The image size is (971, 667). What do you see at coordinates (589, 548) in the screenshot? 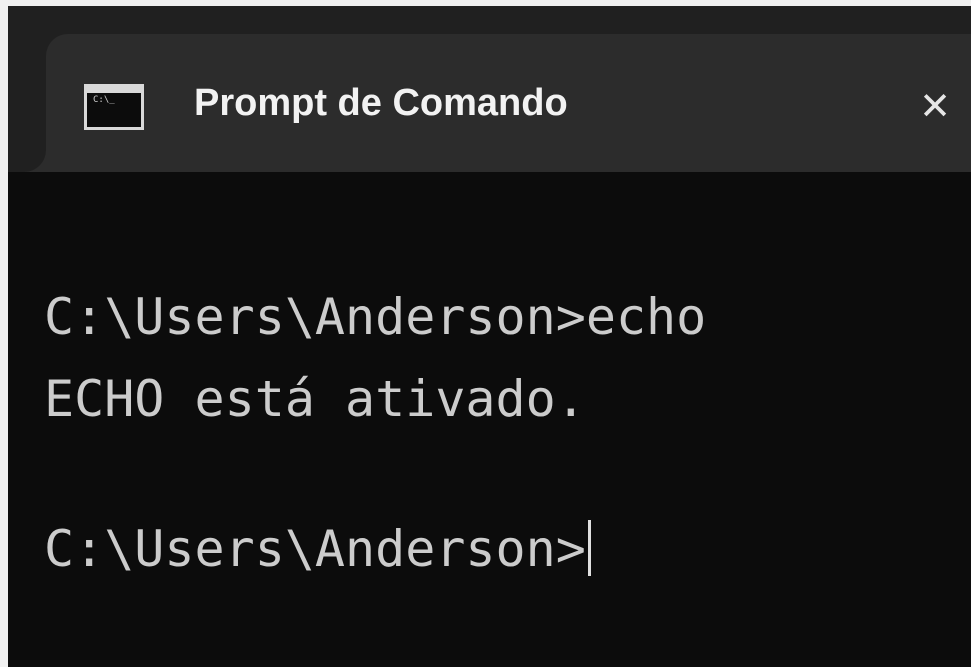
I see `text-cursor` at bounding box center [589, 548].